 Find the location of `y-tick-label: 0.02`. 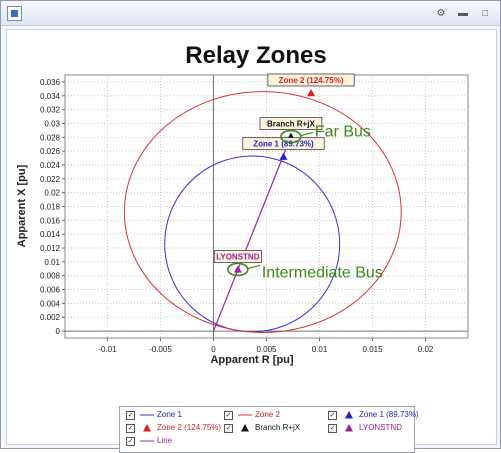

y-tick-label: 0.02 is located at coordinates (52, 193).